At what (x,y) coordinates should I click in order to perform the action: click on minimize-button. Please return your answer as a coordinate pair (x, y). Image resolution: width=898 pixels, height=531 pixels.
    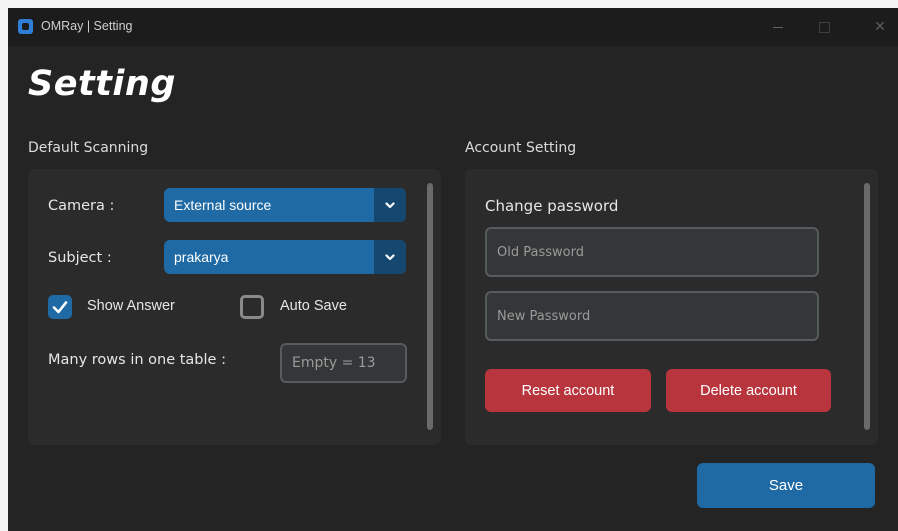
    Looking at the image, I should click on (778, 27).